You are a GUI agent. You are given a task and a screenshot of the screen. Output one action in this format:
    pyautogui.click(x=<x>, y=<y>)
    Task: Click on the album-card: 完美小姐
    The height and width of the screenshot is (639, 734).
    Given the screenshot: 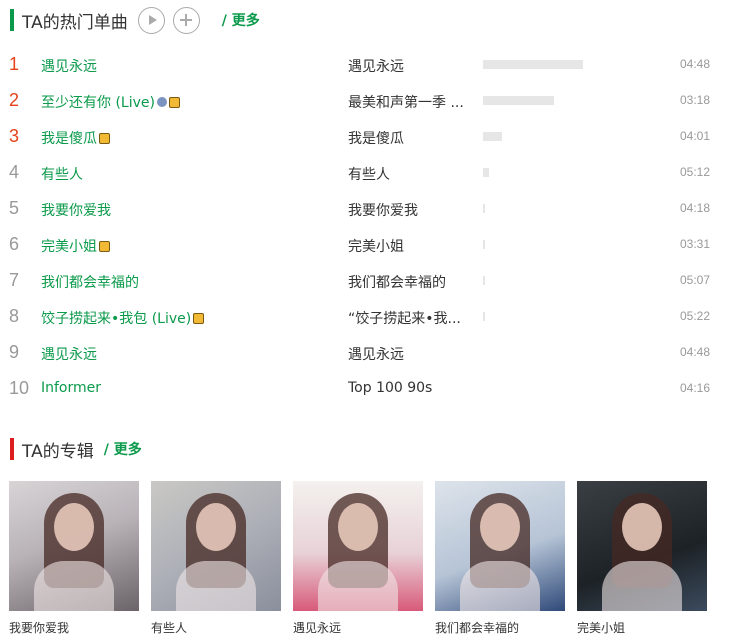 What is the action you would take?
    pyautogui.click(x=642, y=558)
    